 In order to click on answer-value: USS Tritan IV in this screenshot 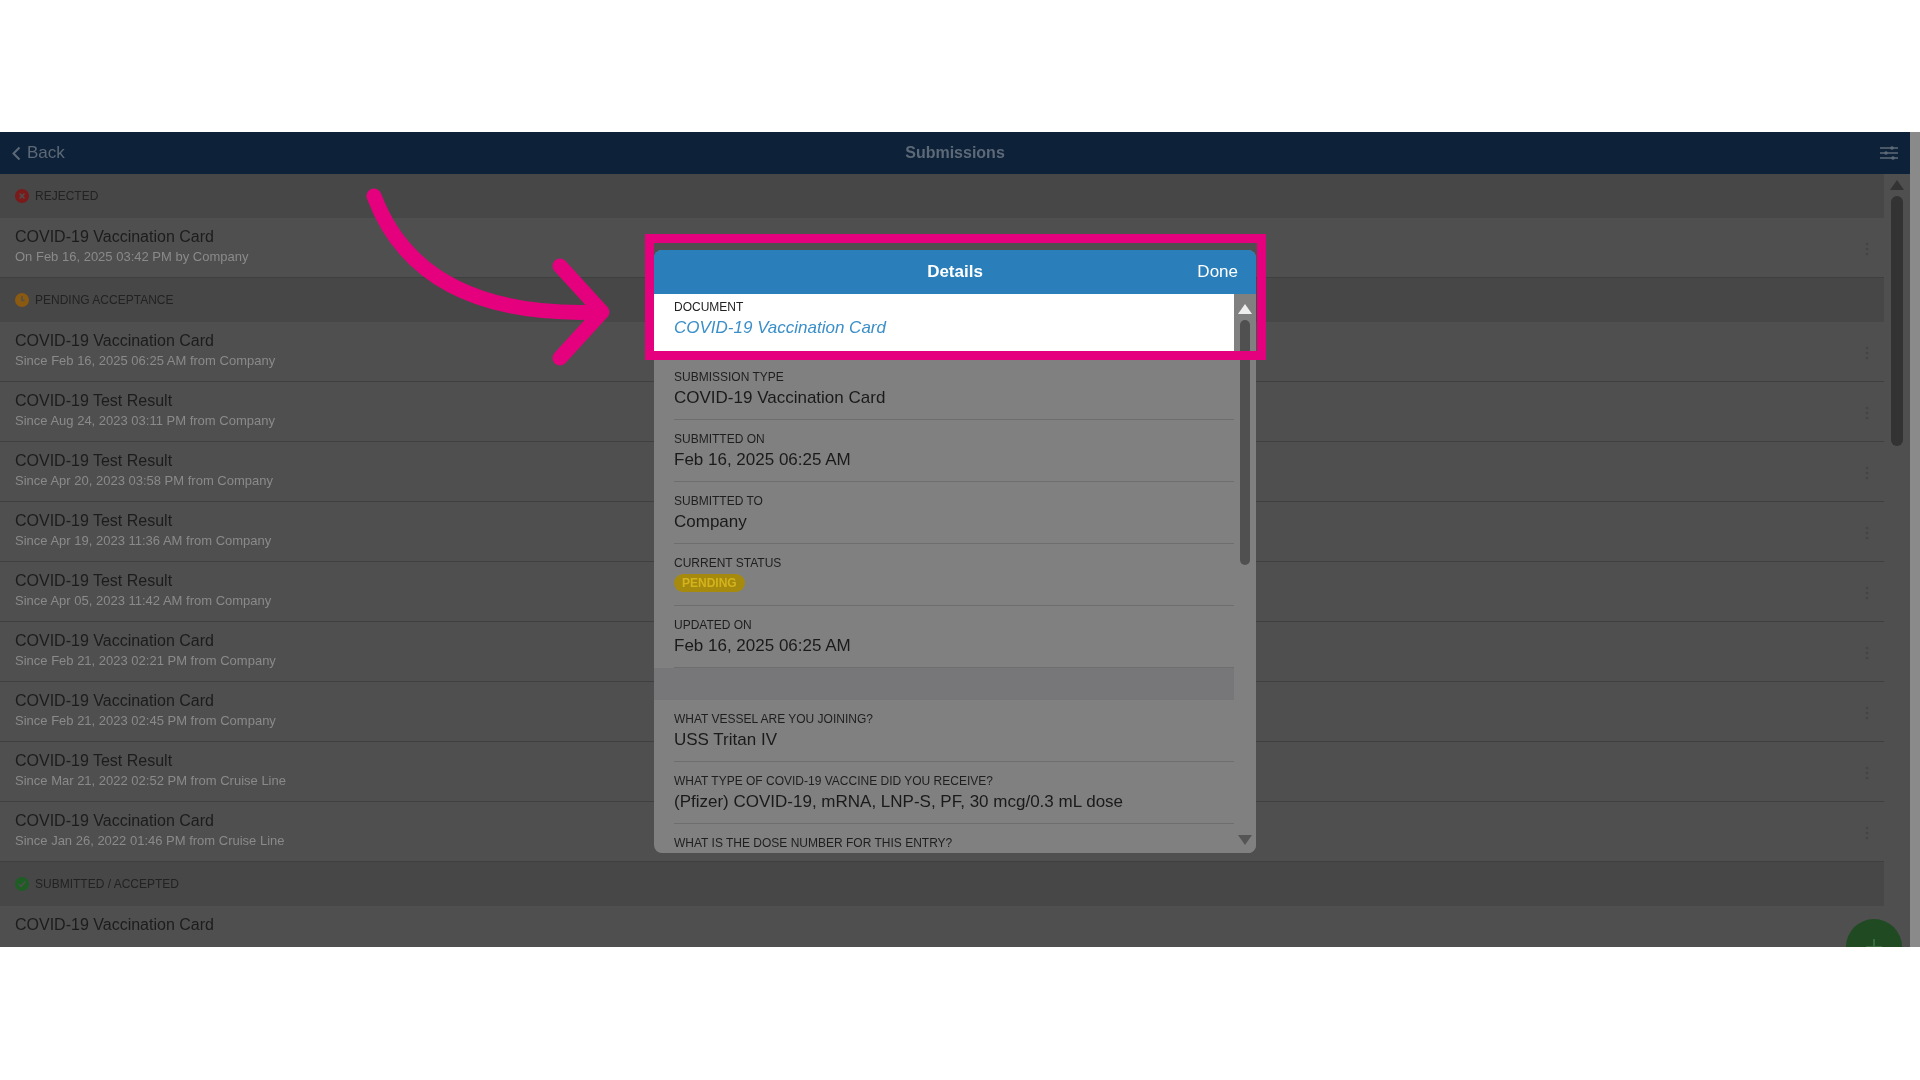, I will do `click(725, 740)`.